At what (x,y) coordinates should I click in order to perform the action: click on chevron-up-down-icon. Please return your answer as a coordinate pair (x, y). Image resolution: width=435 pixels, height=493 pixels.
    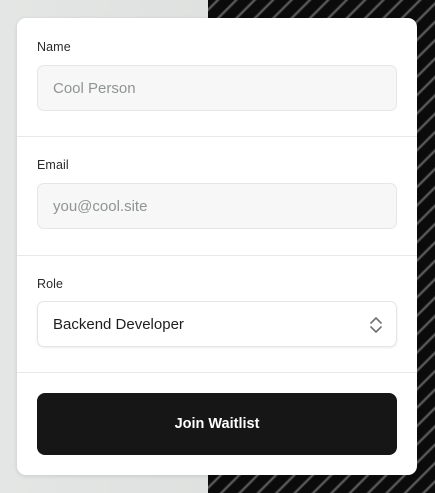
    Looking at the image, I should click on (376, 325).